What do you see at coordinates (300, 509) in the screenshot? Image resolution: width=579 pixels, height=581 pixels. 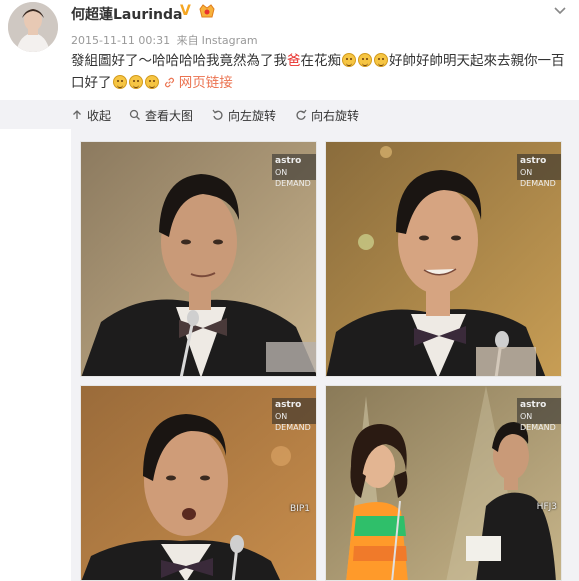 I see `video-code: BIP1` at bounding box center [300, 509].